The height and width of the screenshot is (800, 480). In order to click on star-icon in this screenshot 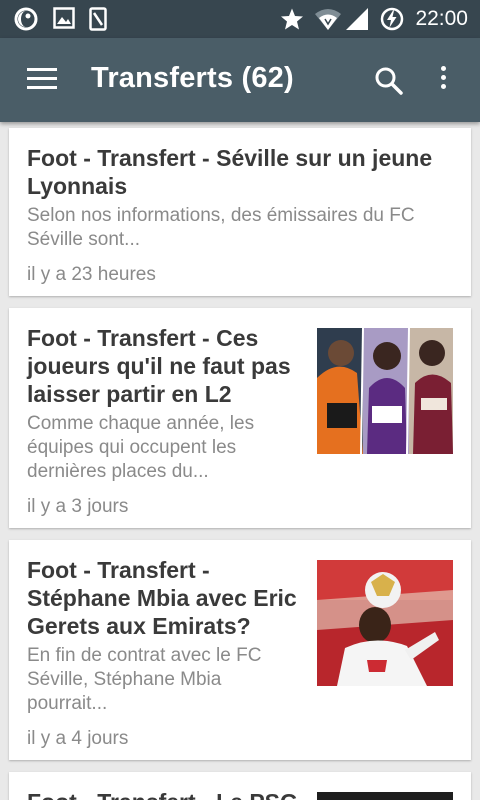, I will do `click(292, 19)`.